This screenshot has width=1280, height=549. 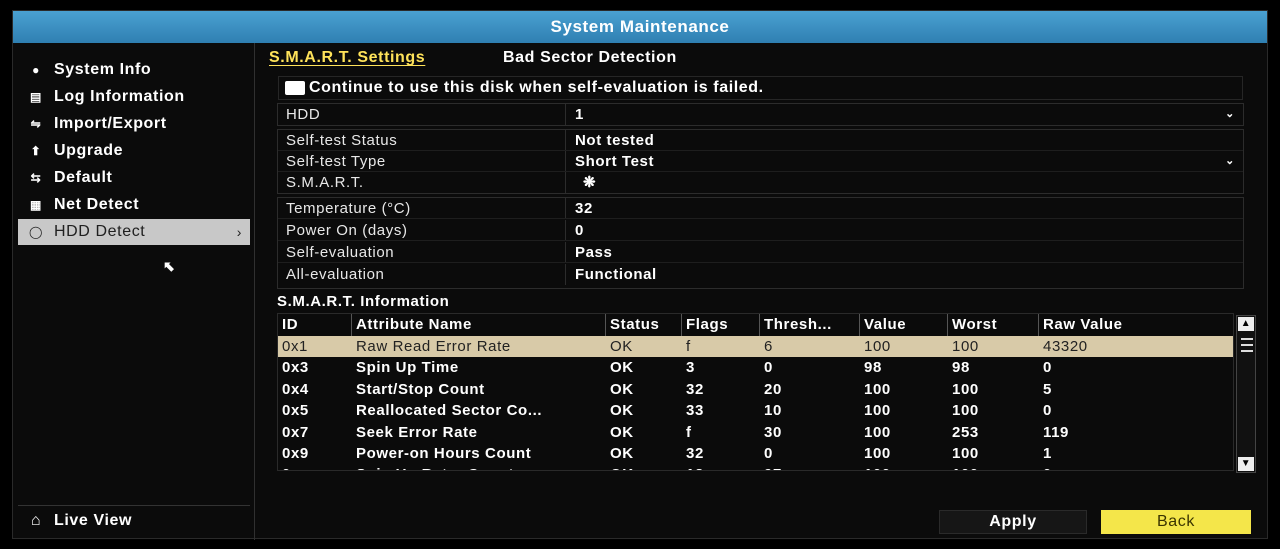 What do you see at coordinates (721, 325) in the screenshot?
I see `column-header-flags: Flags` at bounding box center [721, 325].